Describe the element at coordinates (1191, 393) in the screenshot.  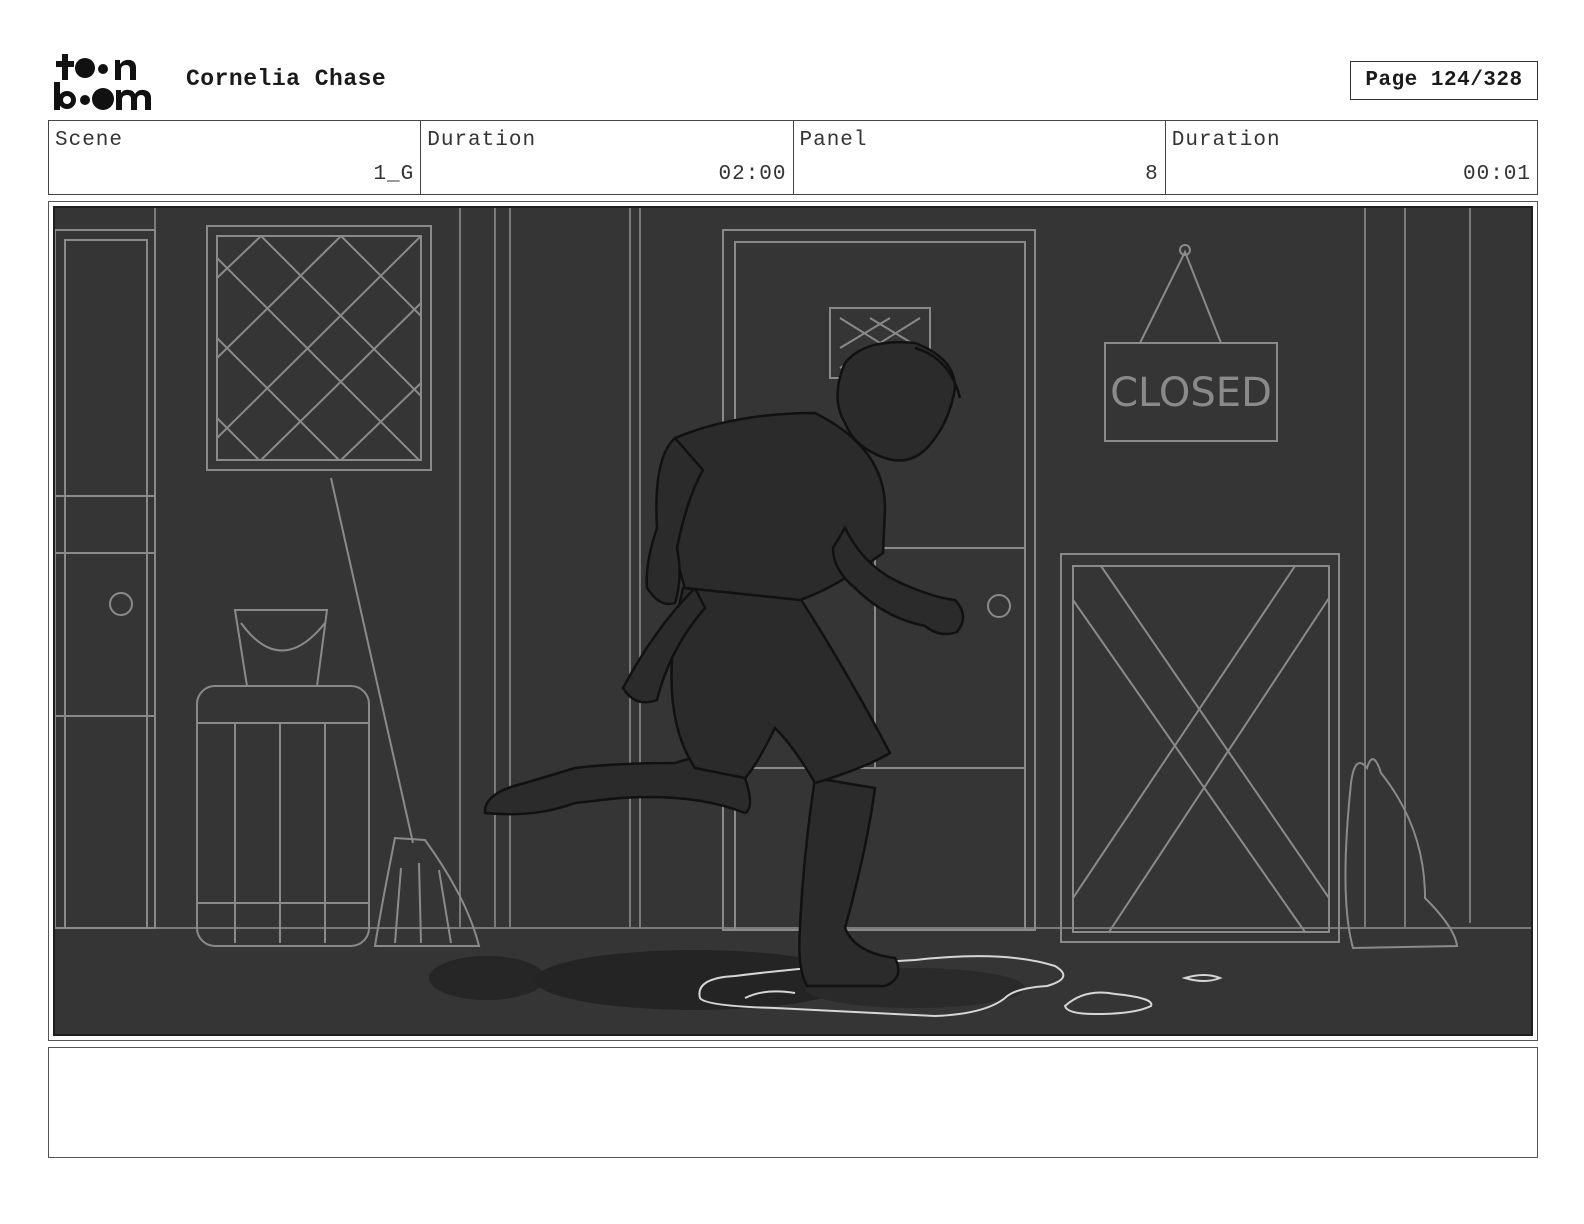
I see `sign-text: CLOSED` at that location.